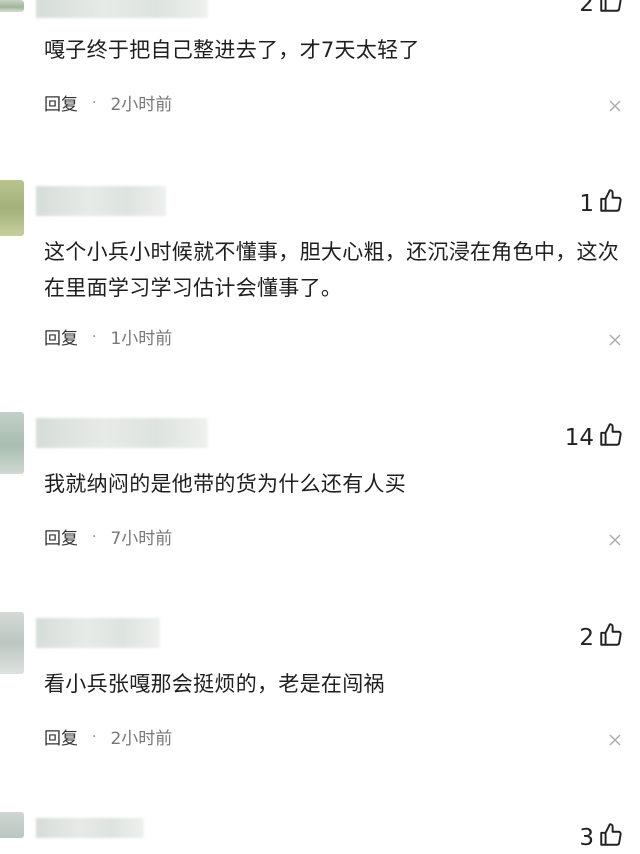  Describe the element at coordinates (141, 339) in the screenshot. I see `comment-time: 1小时前` at that location.